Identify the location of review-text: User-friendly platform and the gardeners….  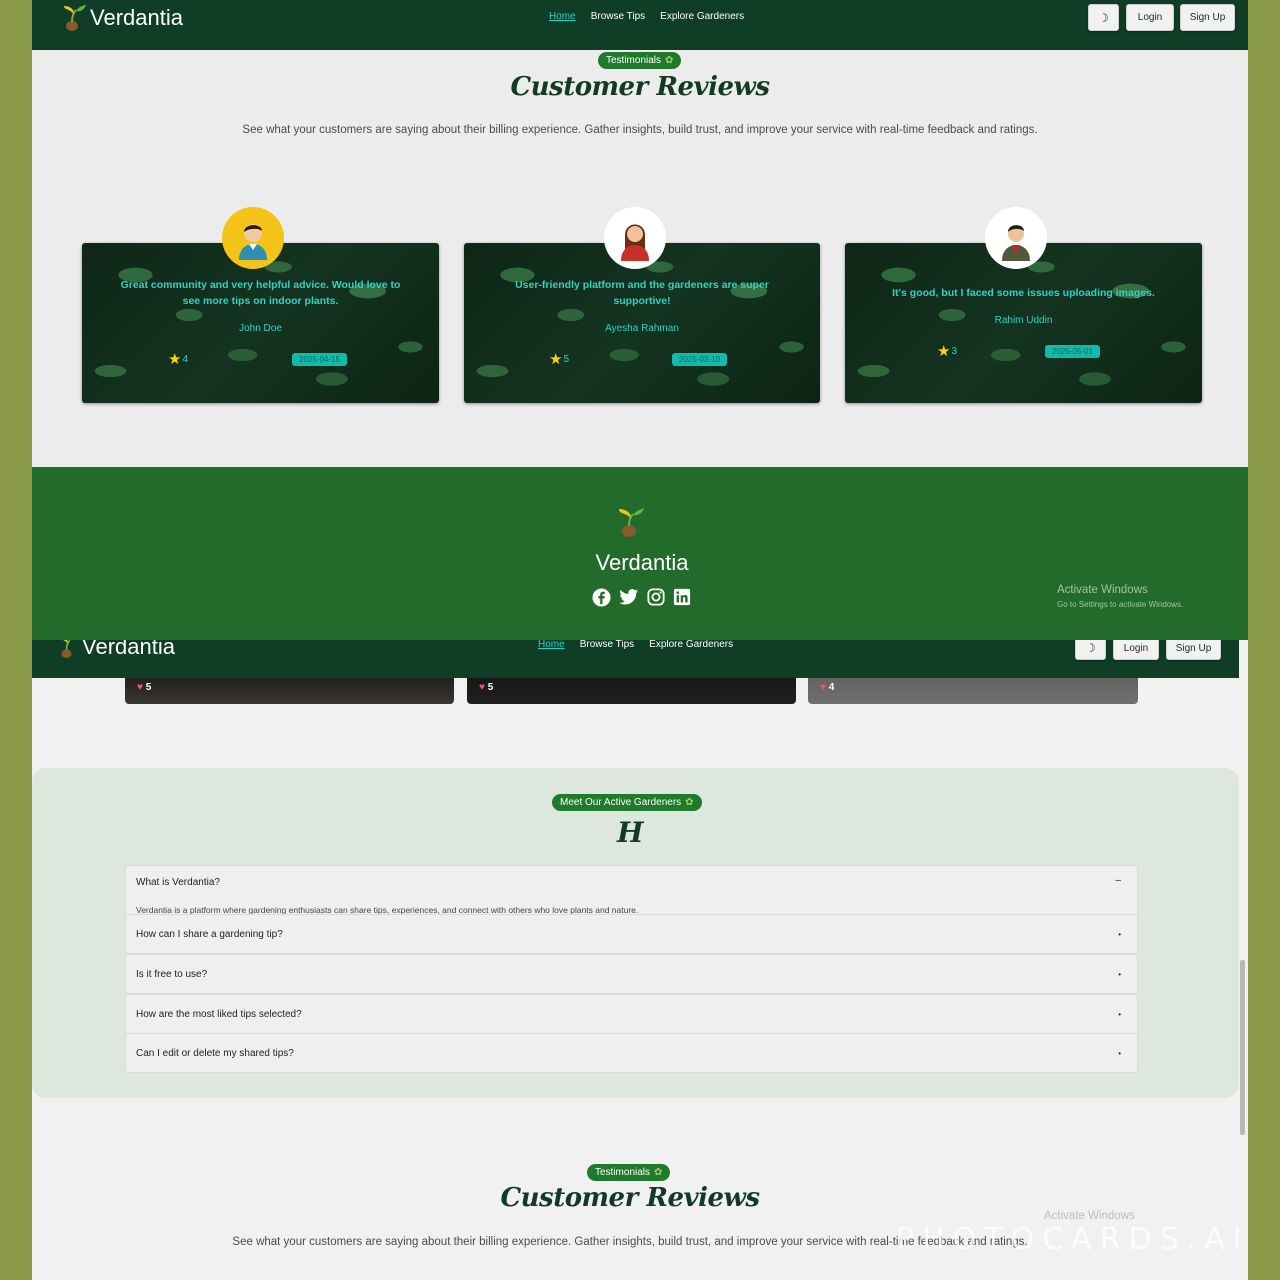
(642, 293).